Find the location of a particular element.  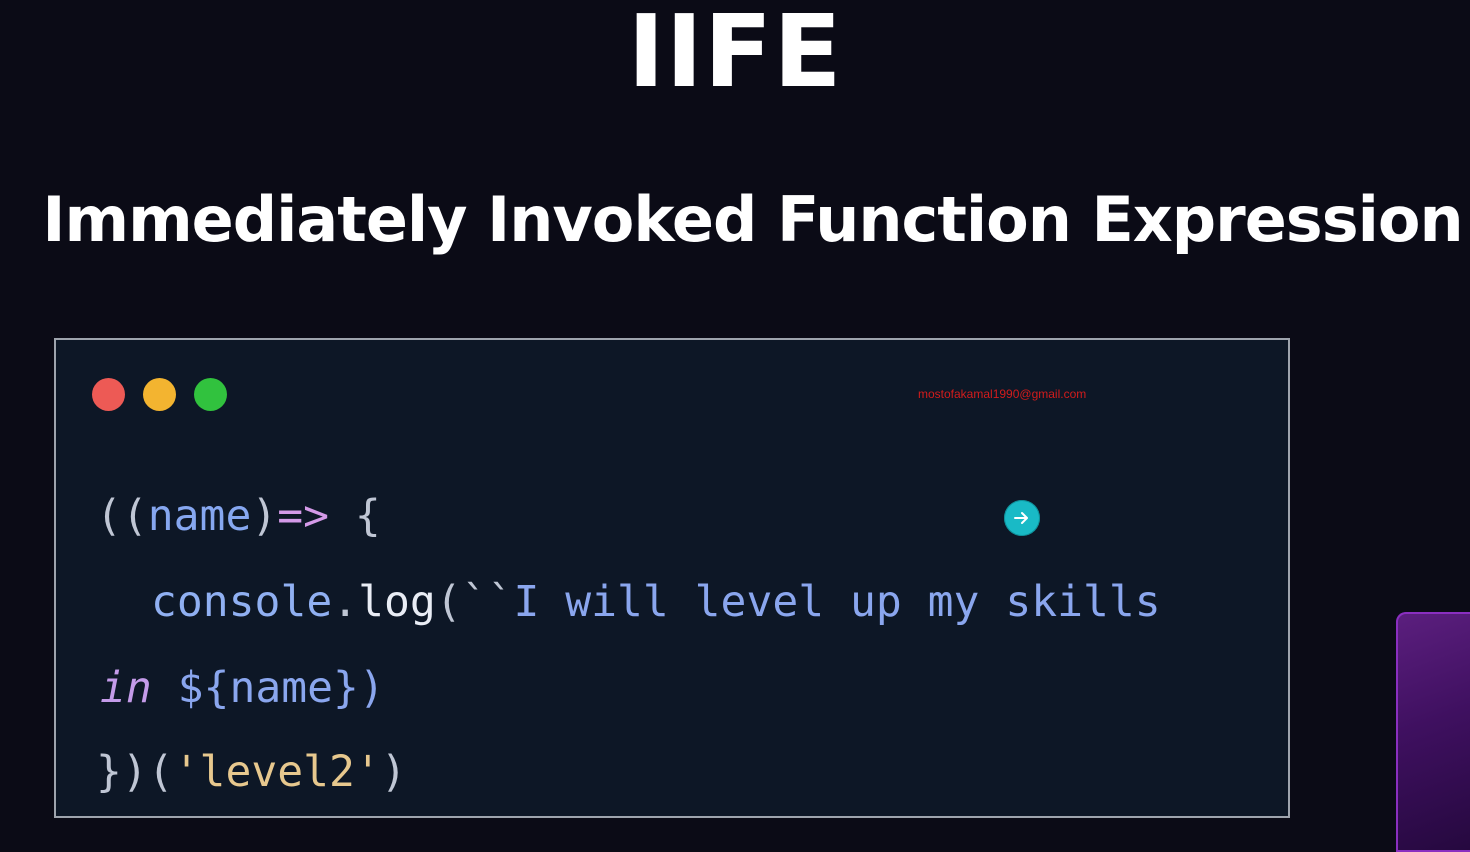

code-token-object: console is located at coordinates (242, 602).